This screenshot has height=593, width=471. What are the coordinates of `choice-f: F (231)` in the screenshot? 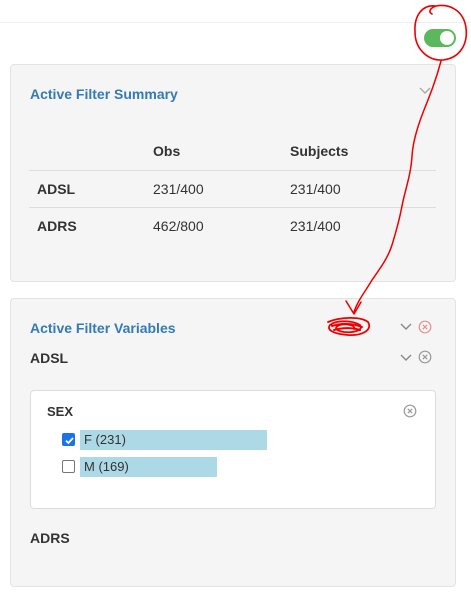 It's located at (182, 440).